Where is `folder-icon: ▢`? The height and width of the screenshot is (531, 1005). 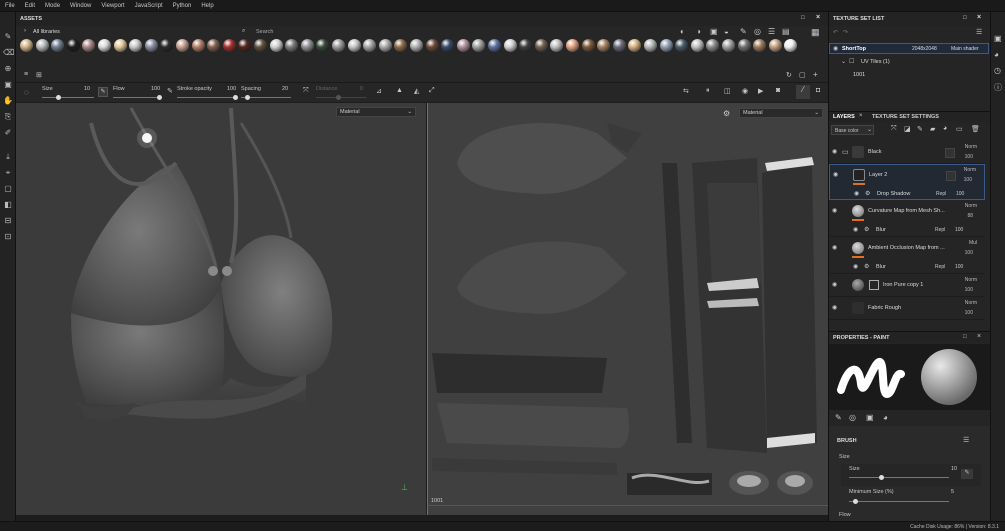 folder-icon: ▢ is located at coordinates (802, 75).